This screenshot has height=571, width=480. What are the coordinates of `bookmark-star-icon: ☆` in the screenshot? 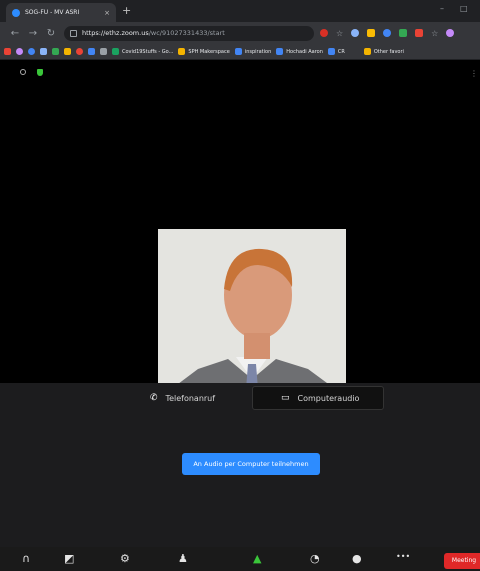 It's located at (339, 33).